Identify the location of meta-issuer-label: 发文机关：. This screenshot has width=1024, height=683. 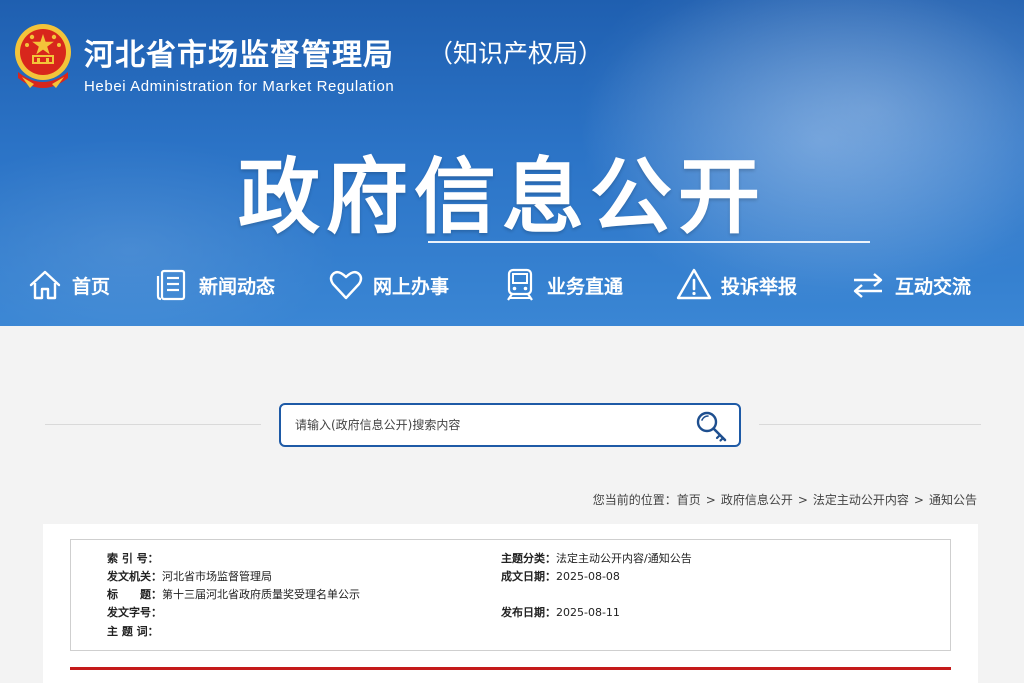
(134, 576).